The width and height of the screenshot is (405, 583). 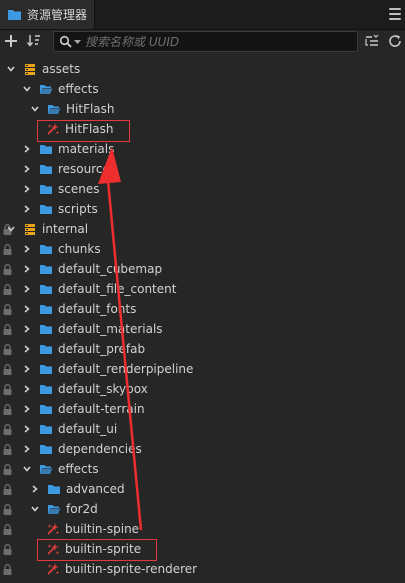 What do you see at coordinates (77, 42) in the screenshot?
I see `search-dropdown-icon` at bounding box center [77, 42].